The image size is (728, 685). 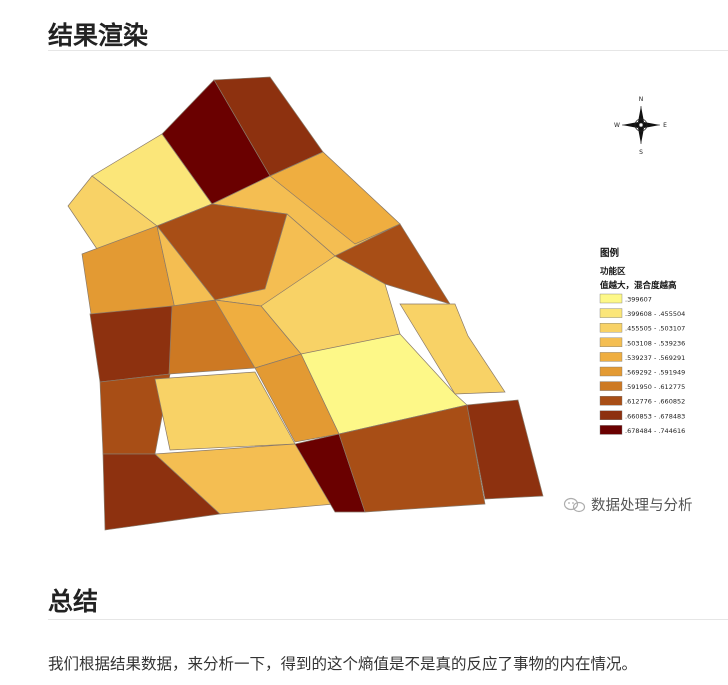 I want to click on wechat-logo-icon, so click(x=574, y=505).